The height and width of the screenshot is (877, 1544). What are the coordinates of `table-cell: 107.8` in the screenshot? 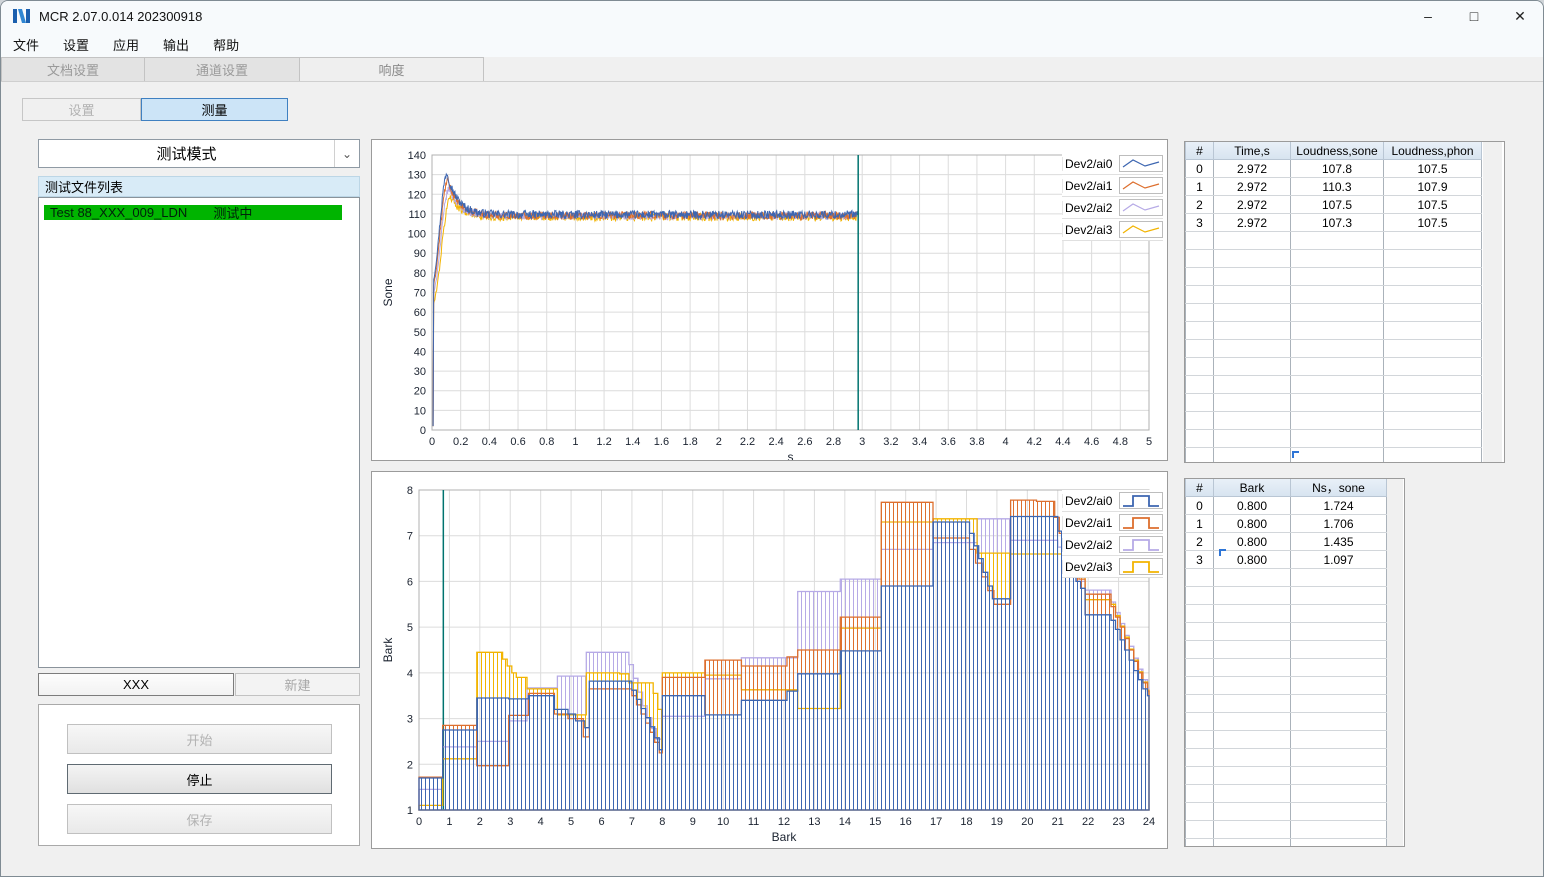 It's located at (1337, 168).